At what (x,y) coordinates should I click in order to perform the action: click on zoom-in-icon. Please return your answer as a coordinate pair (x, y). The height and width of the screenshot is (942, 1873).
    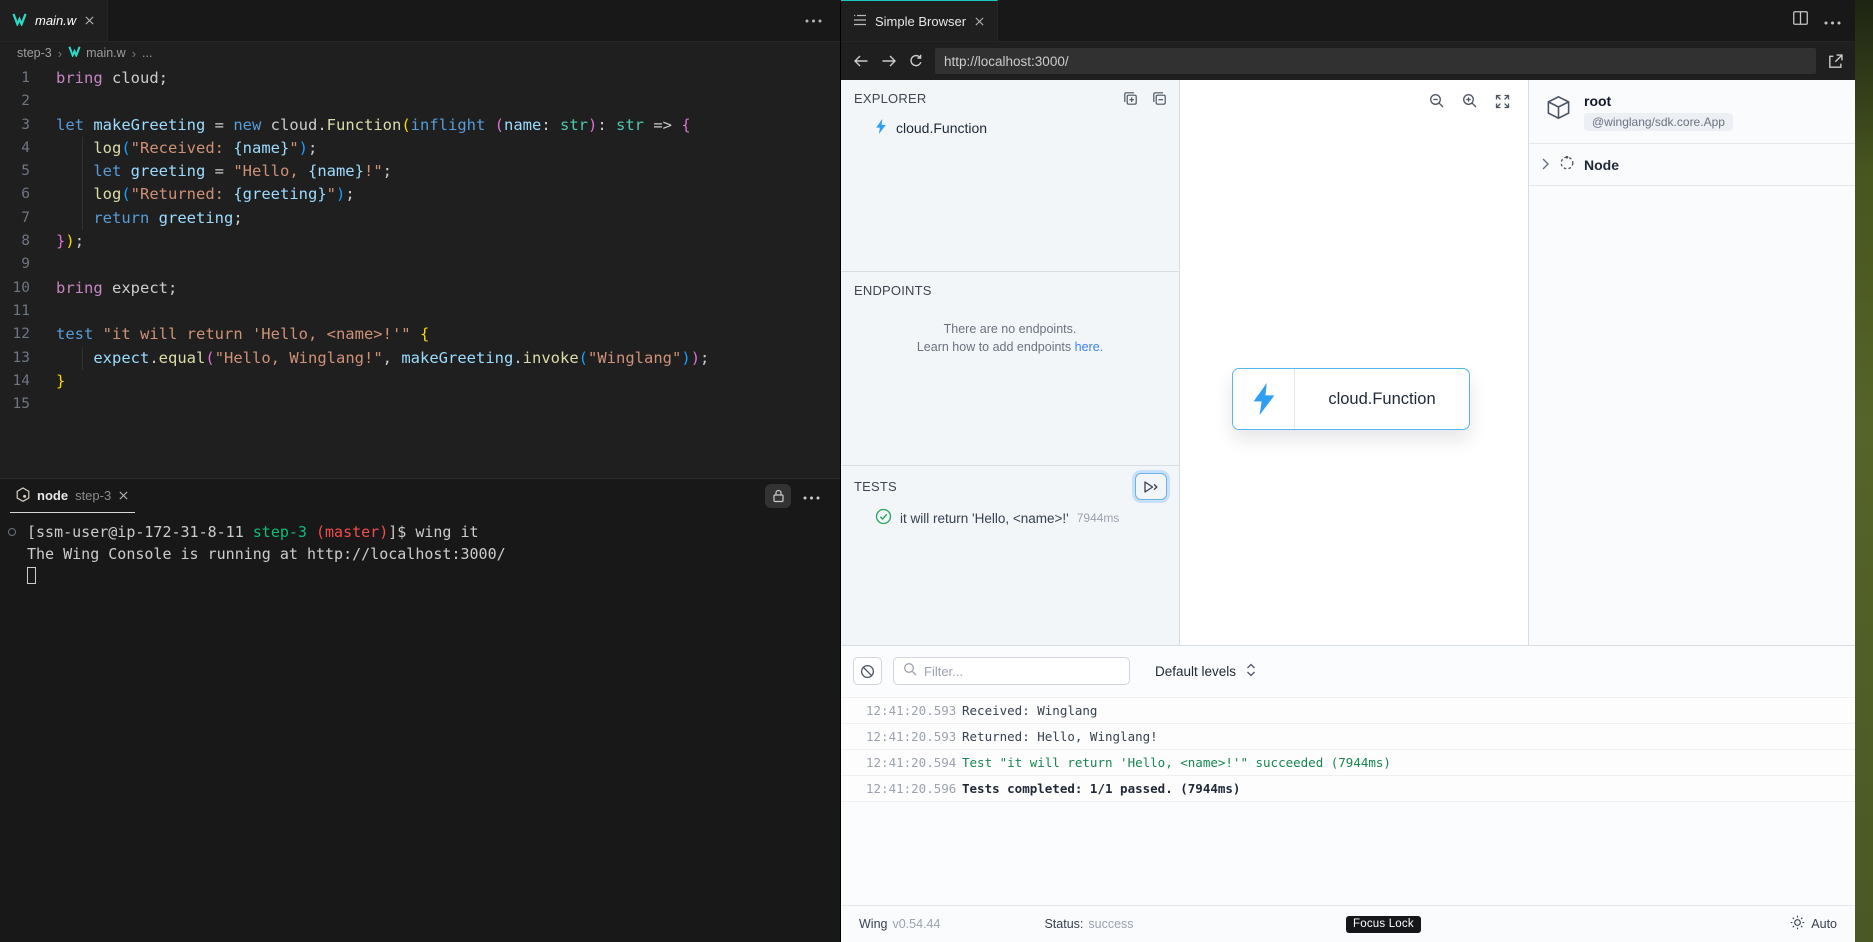
    Looking at the image, I should click on (1470, 101).